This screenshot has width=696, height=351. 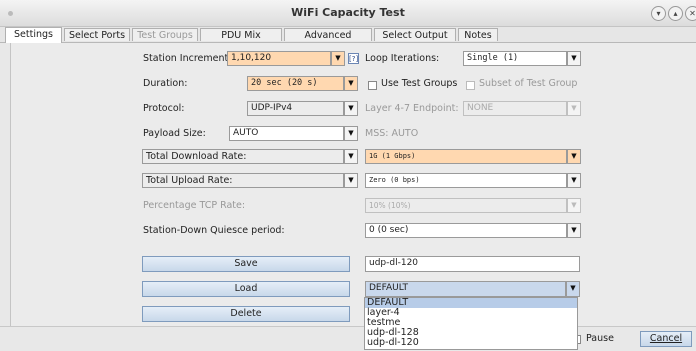 I want to click on tab-advanced-settings: Advanced Settings, so click(x=328, y=41).